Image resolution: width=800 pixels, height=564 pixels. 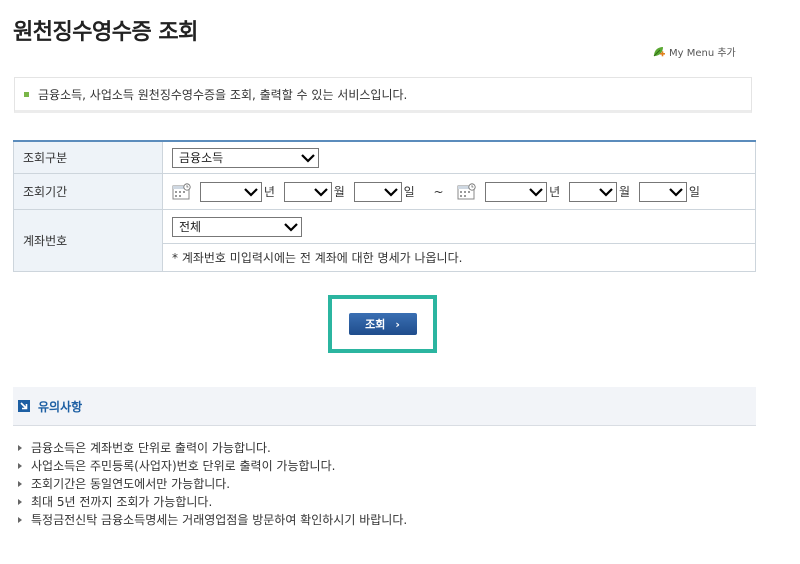 What do you see at coordinates (88, 157) in the screenshot?
I see `inquiry-type-label: 조회구분` at bounding box center [88, 157].